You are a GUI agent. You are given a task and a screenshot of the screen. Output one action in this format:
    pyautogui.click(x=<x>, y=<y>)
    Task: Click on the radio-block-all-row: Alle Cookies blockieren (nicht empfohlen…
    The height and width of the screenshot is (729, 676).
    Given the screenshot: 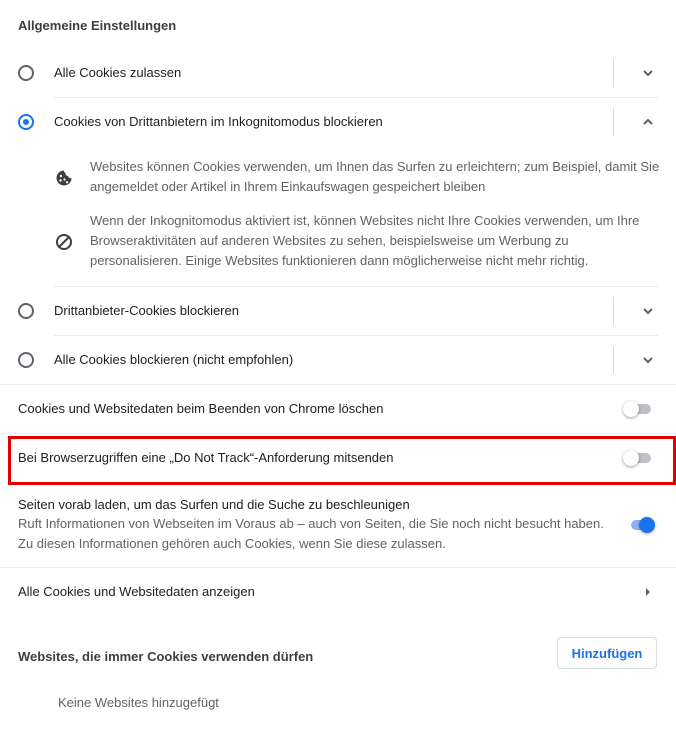 What is the action you would take?
    pyautogui.click(x=338, y=360)
    